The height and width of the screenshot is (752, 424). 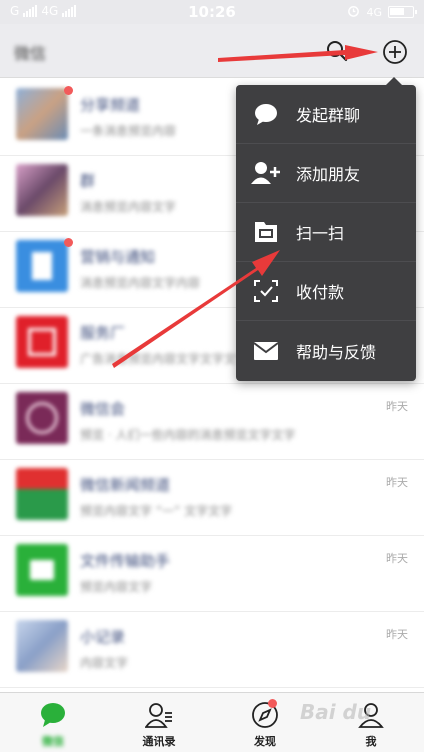 I want to click on chat-name: 分享频道, so click(x=110, y=105).